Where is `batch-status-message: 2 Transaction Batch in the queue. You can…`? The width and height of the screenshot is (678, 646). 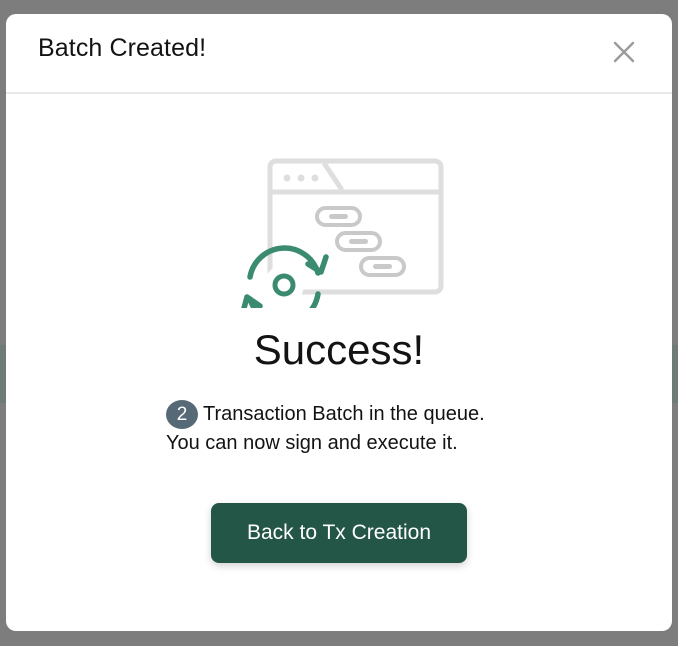
batch-status-message: 2 Transaction Batch in the queue. You can… is located at coordinates (376, 429).